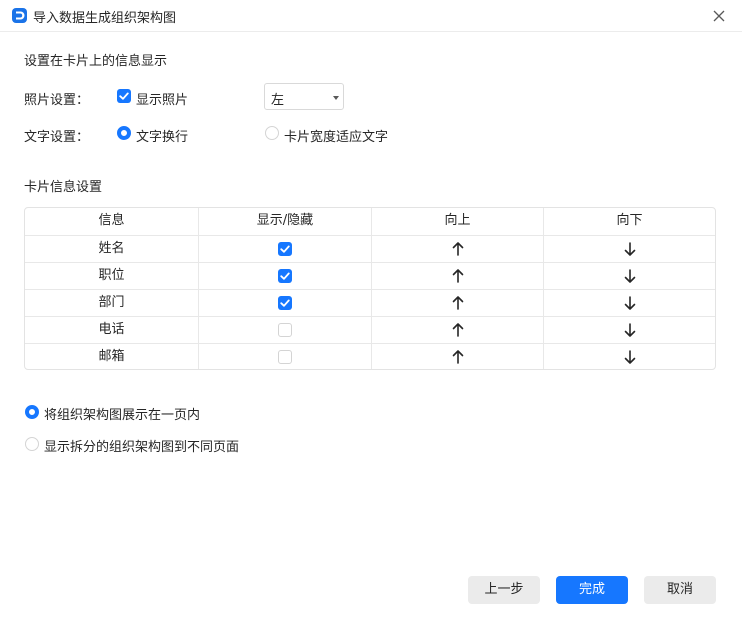 The width and height of the screenshot is (742, 629). What do you see at coordinates (336, 98) in the screenshot?
I see `caret-down-icon` at bounding box center [336, 98].